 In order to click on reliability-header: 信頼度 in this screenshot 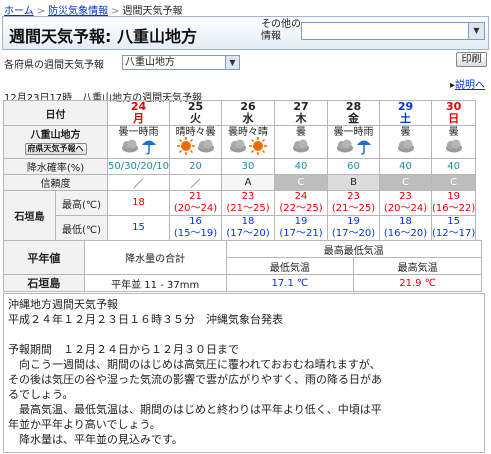, I will do `click(55, 182)`.